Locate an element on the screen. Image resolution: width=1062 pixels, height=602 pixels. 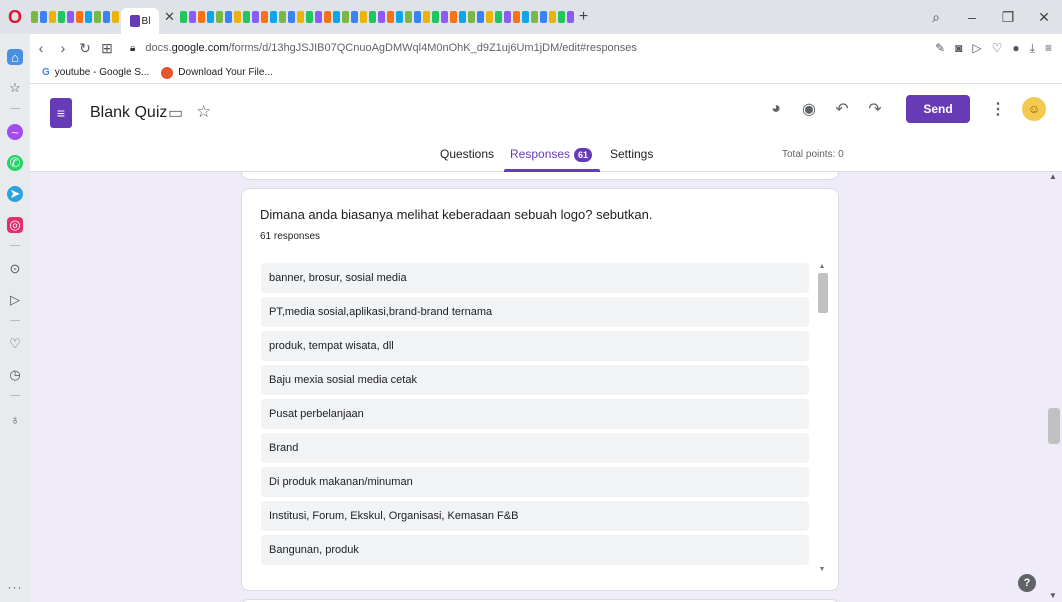
page-scroll-up-icon: ▲ is located at coordinates (1053, 176).